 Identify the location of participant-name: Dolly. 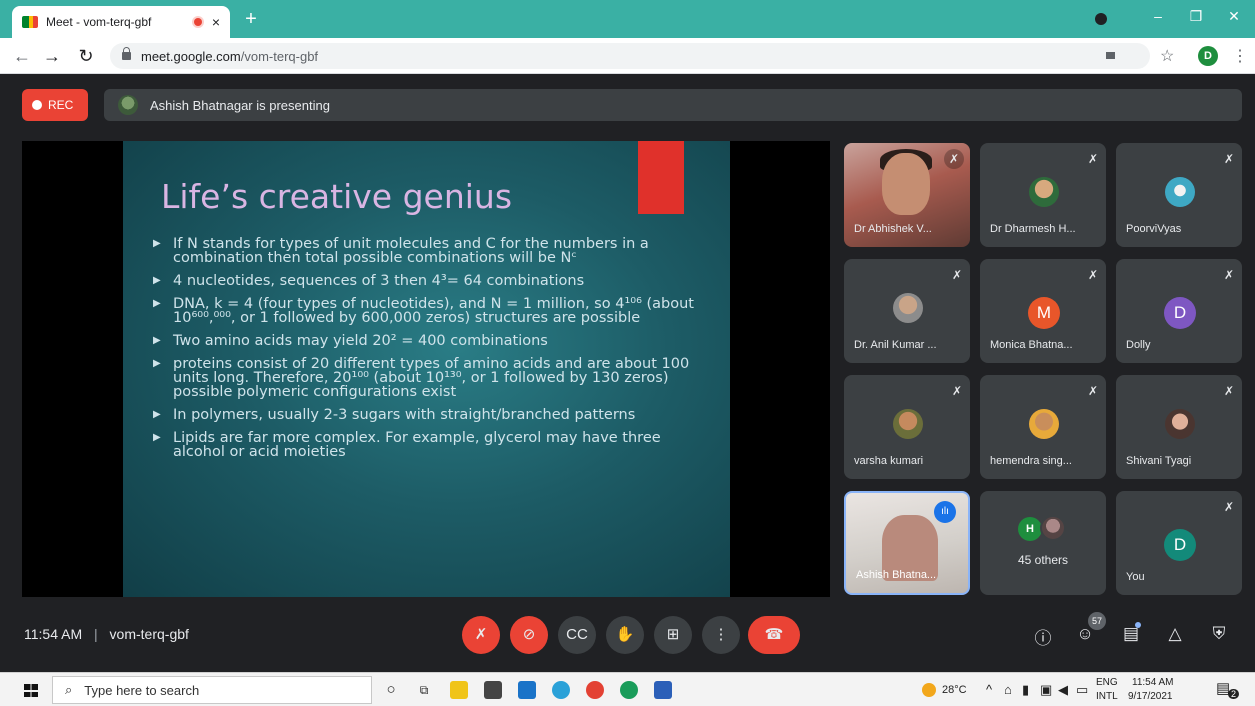
(1138, 345).